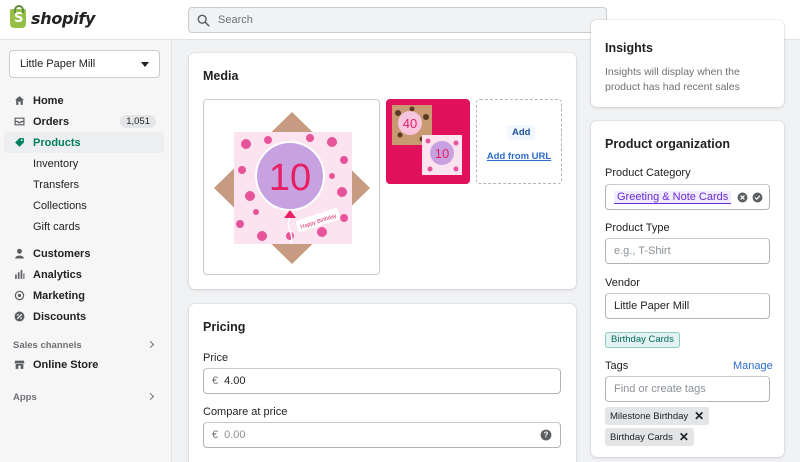  Describe the element at coordinates (84, 274) in the screenshot. I see `nav-item-analytics: Analytics` at that location.